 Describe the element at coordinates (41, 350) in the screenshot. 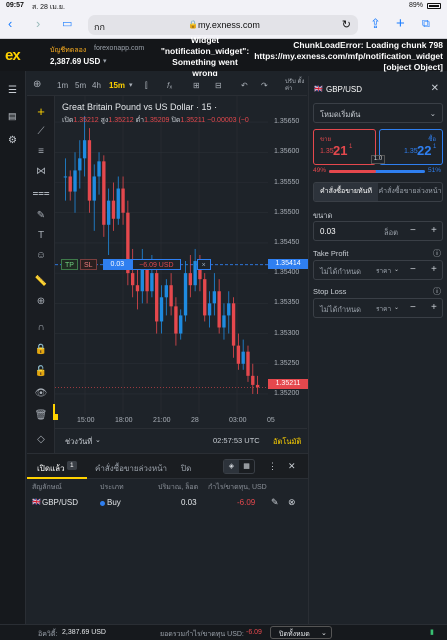

I see `lock-drawings-icon: 🔒` at that location.